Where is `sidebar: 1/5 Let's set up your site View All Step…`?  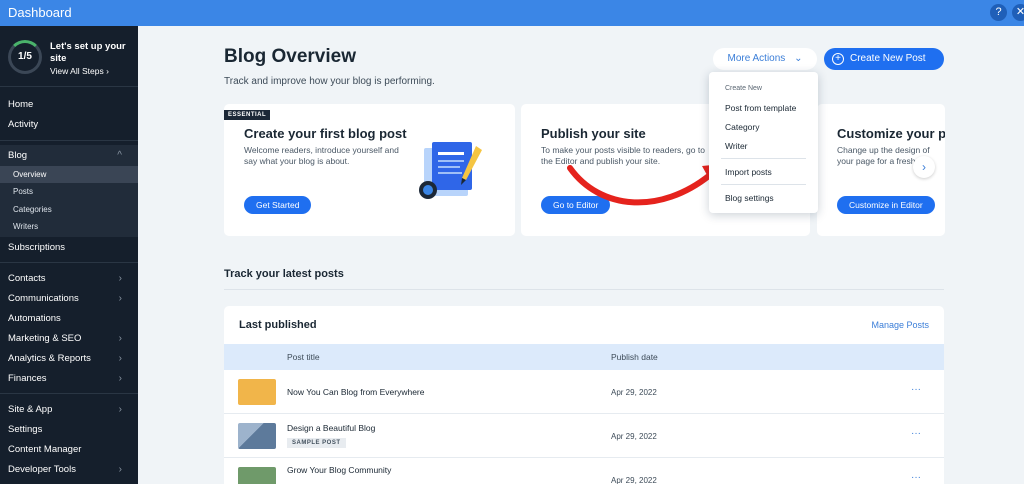 sidebar: 1/5 Let's set up your site View All Step… is located at coordinates (69, 255).